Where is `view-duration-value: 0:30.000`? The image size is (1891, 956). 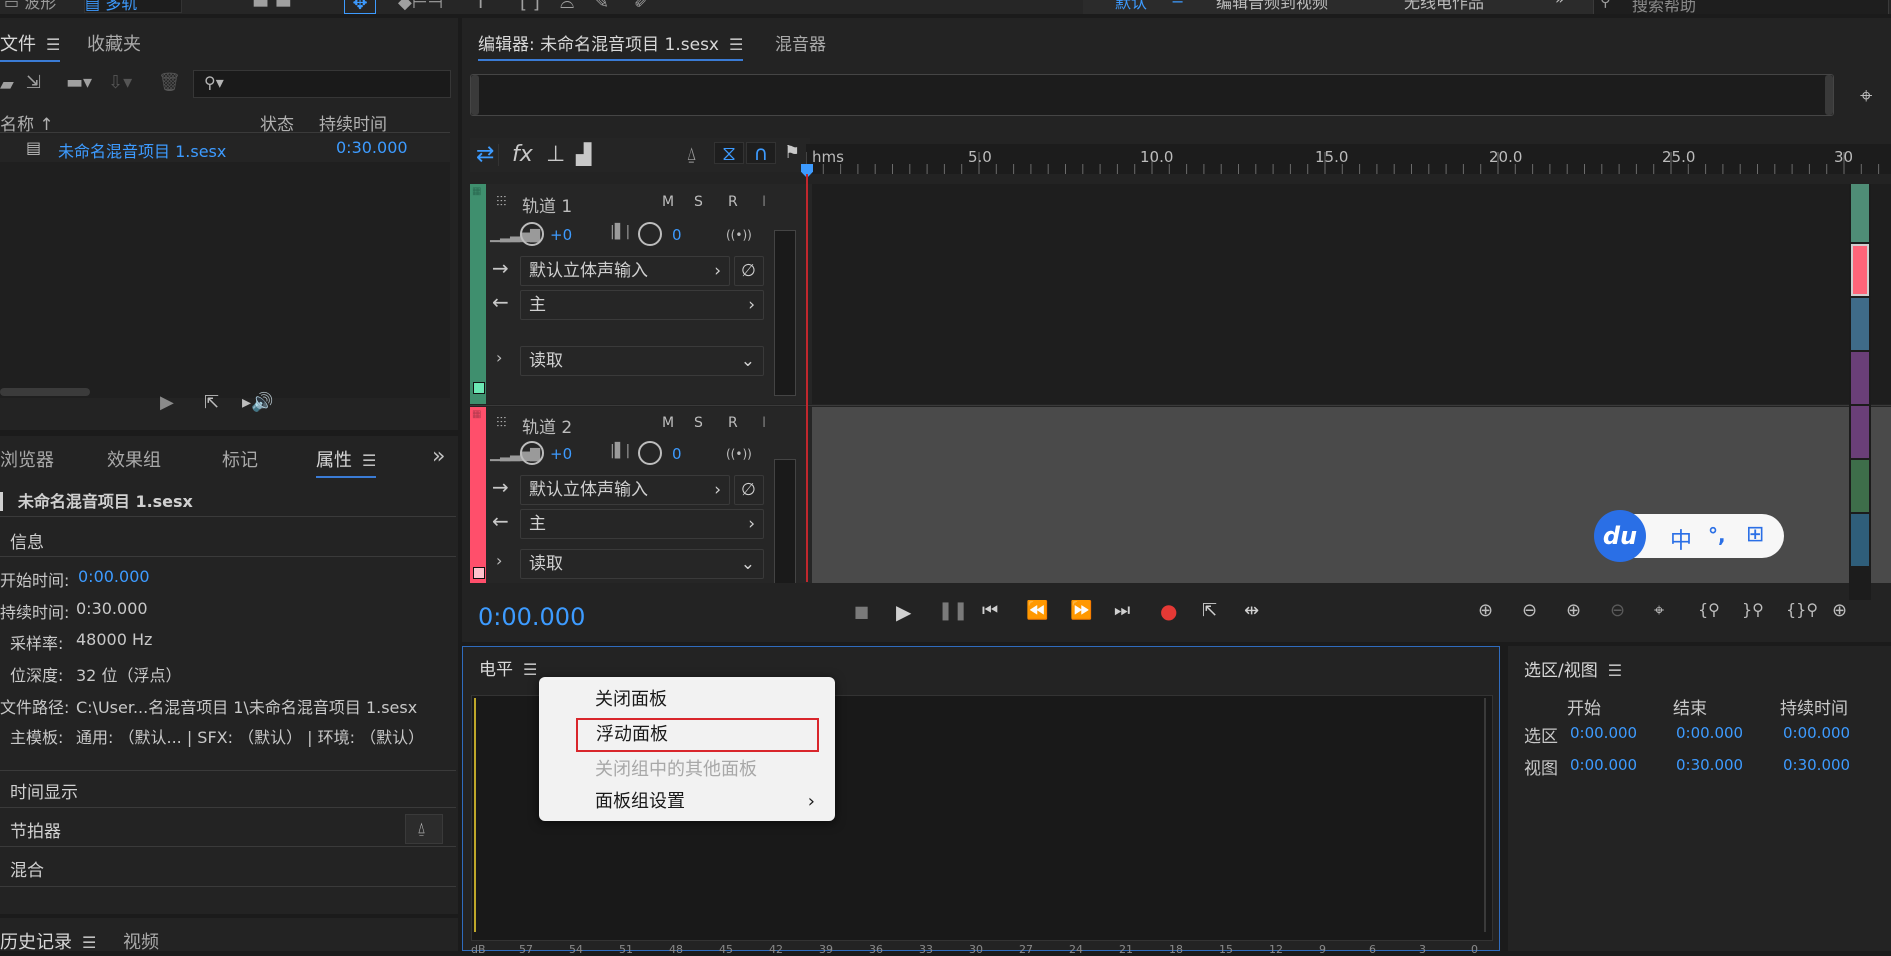 view-duration-value: 0:30.000 is located at coordinates (1816, 765).